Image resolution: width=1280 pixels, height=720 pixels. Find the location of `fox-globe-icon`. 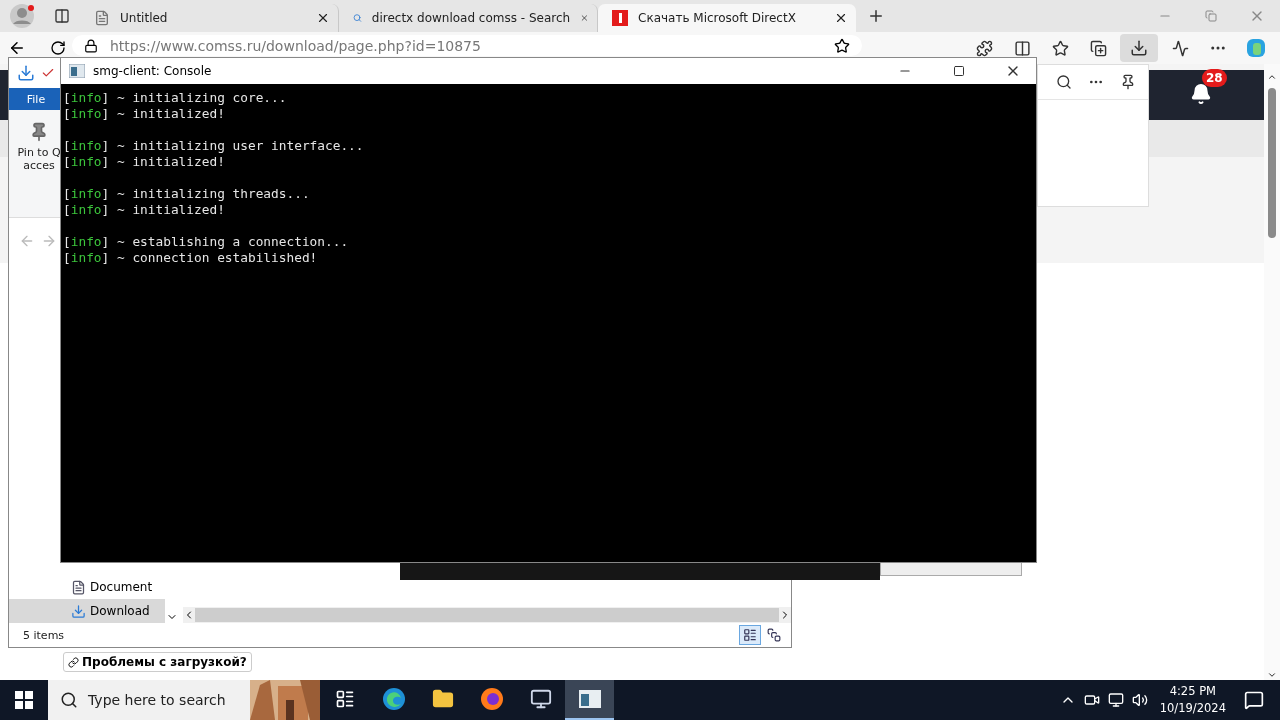

fox-globe-icon is located at coordinates (491, 699).